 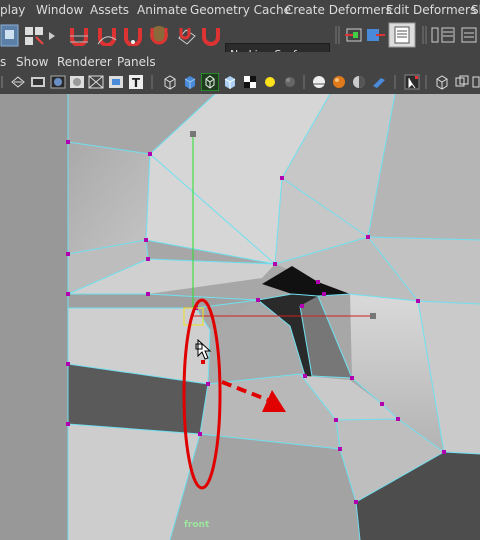 I want to click on snap-to-grid-icon, so click(x=79, y=35).